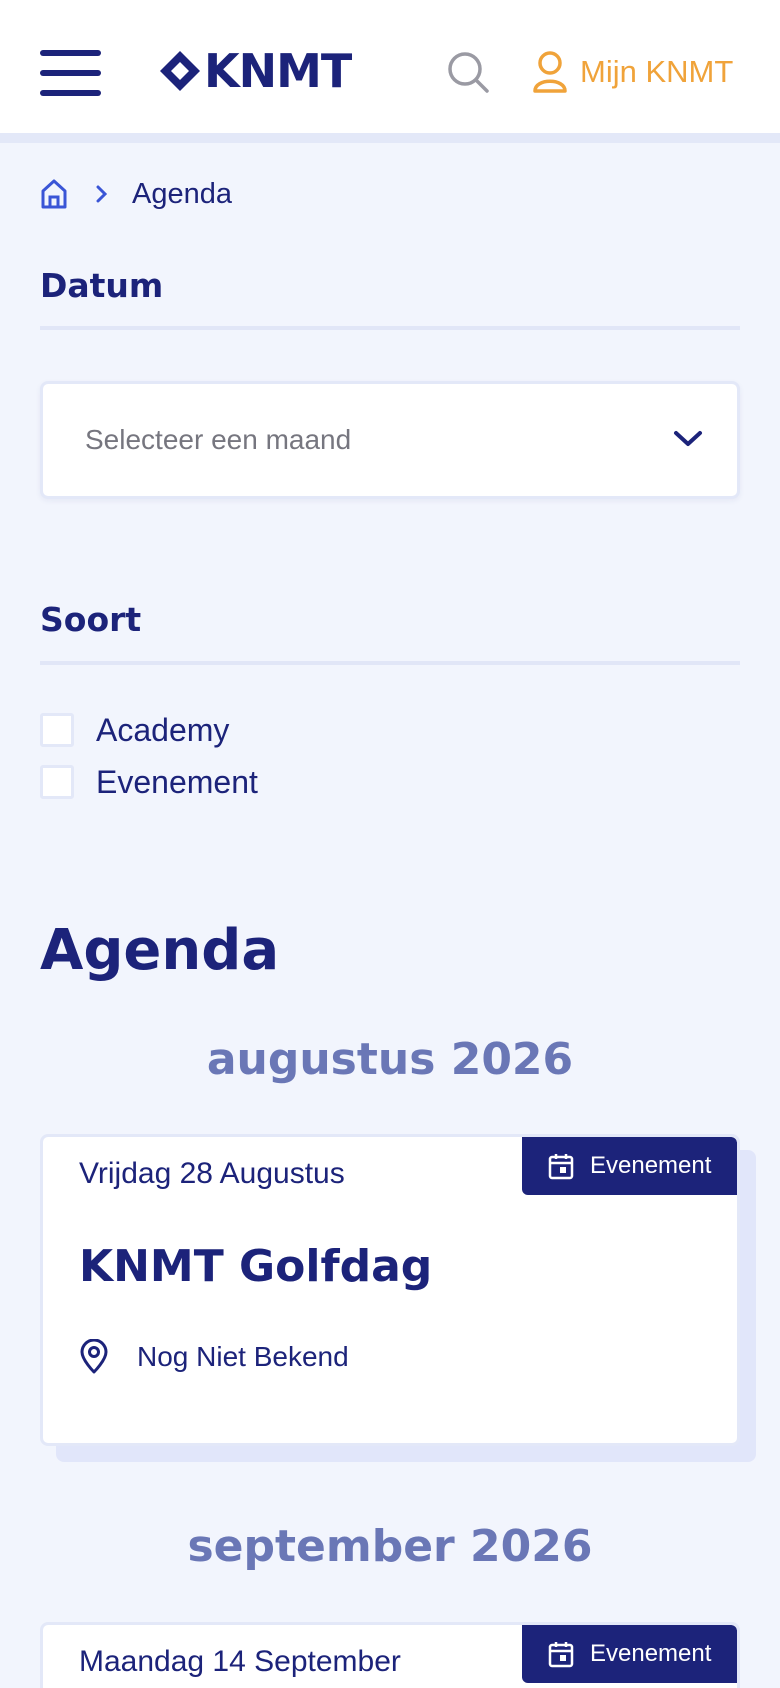 The width and height of the screenshot is (780, 1688). I want to click on event-location-text: Nog Niet Bekend, so click(243, 1356).